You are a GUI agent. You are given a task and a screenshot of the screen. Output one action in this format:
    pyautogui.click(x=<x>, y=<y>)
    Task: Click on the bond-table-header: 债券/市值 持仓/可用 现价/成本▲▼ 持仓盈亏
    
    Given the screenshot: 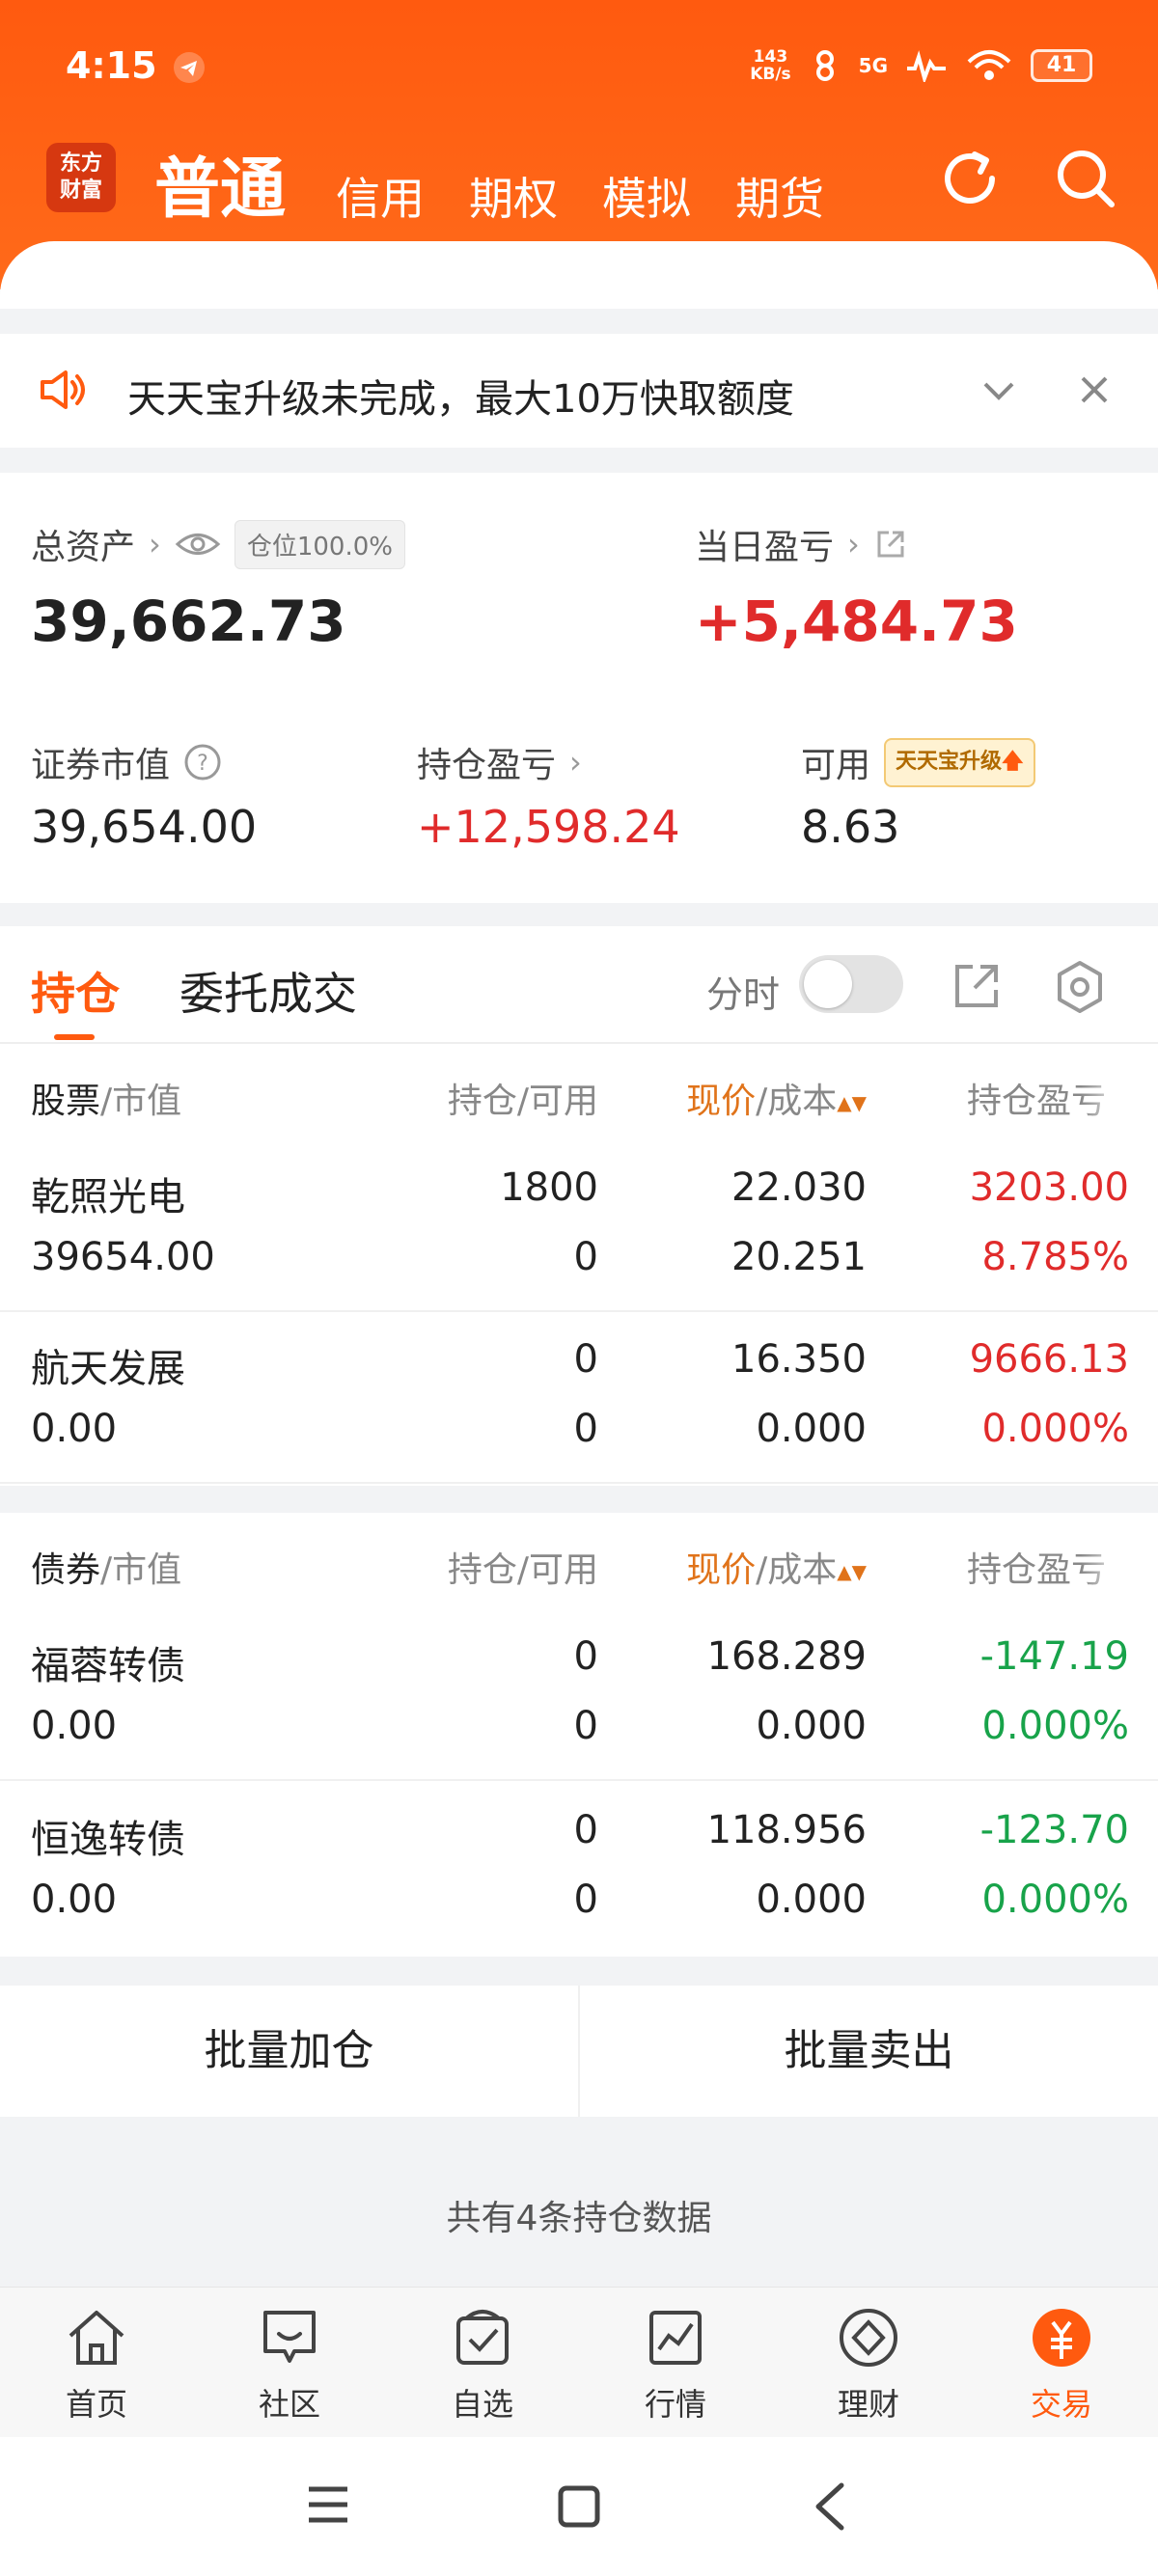 What is the action you would take?
    pyautogui.click(x=579, y=1561)
    